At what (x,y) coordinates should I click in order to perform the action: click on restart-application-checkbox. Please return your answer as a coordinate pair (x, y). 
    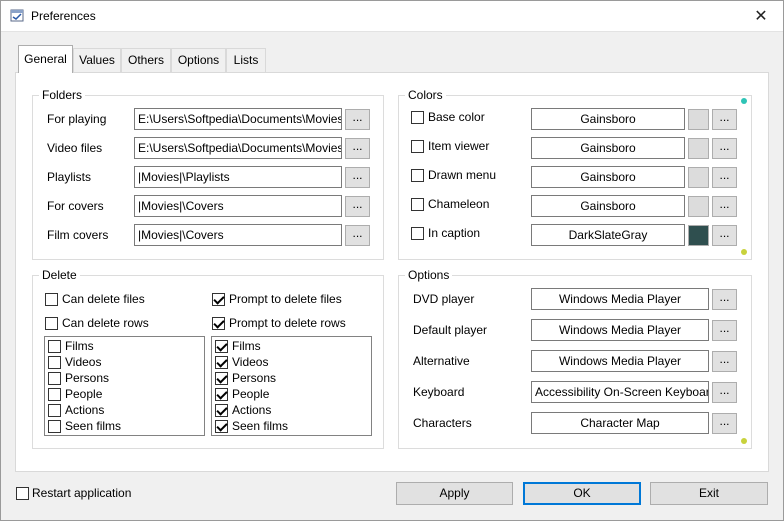
    Looking at the image, I should click on (22, 493).